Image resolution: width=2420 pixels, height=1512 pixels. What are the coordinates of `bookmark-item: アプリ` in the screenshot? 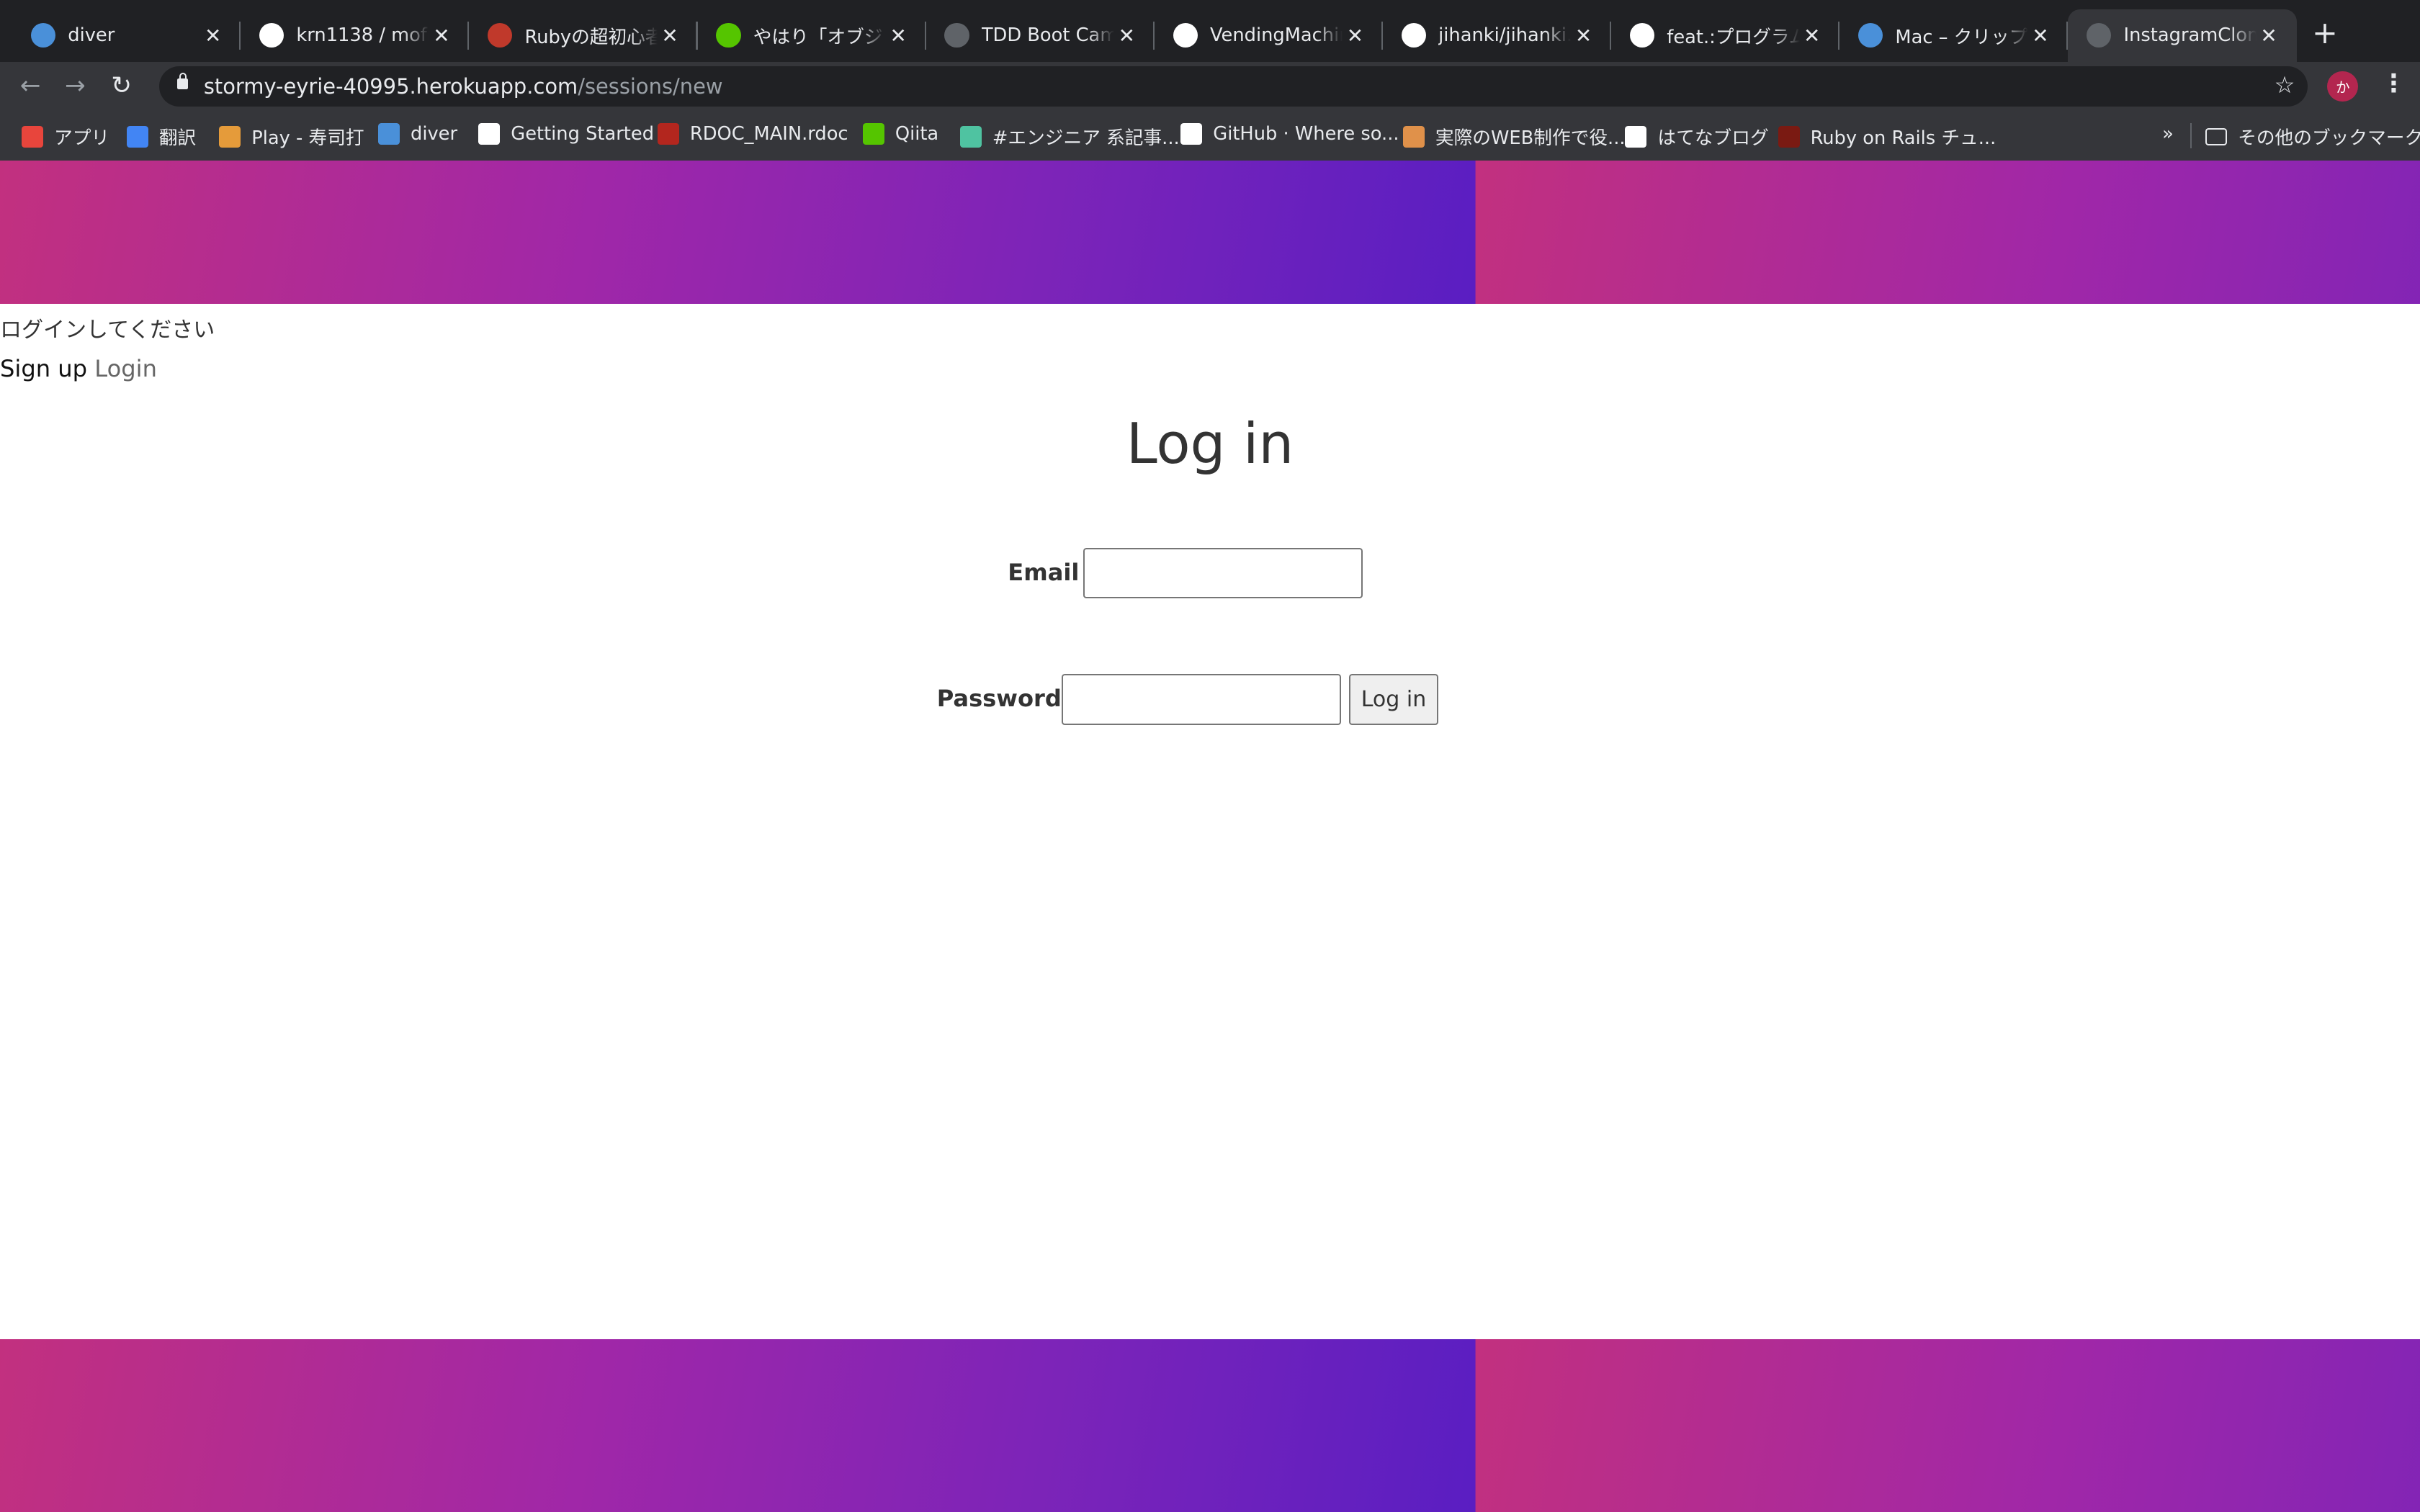 It's located at (65, 136).